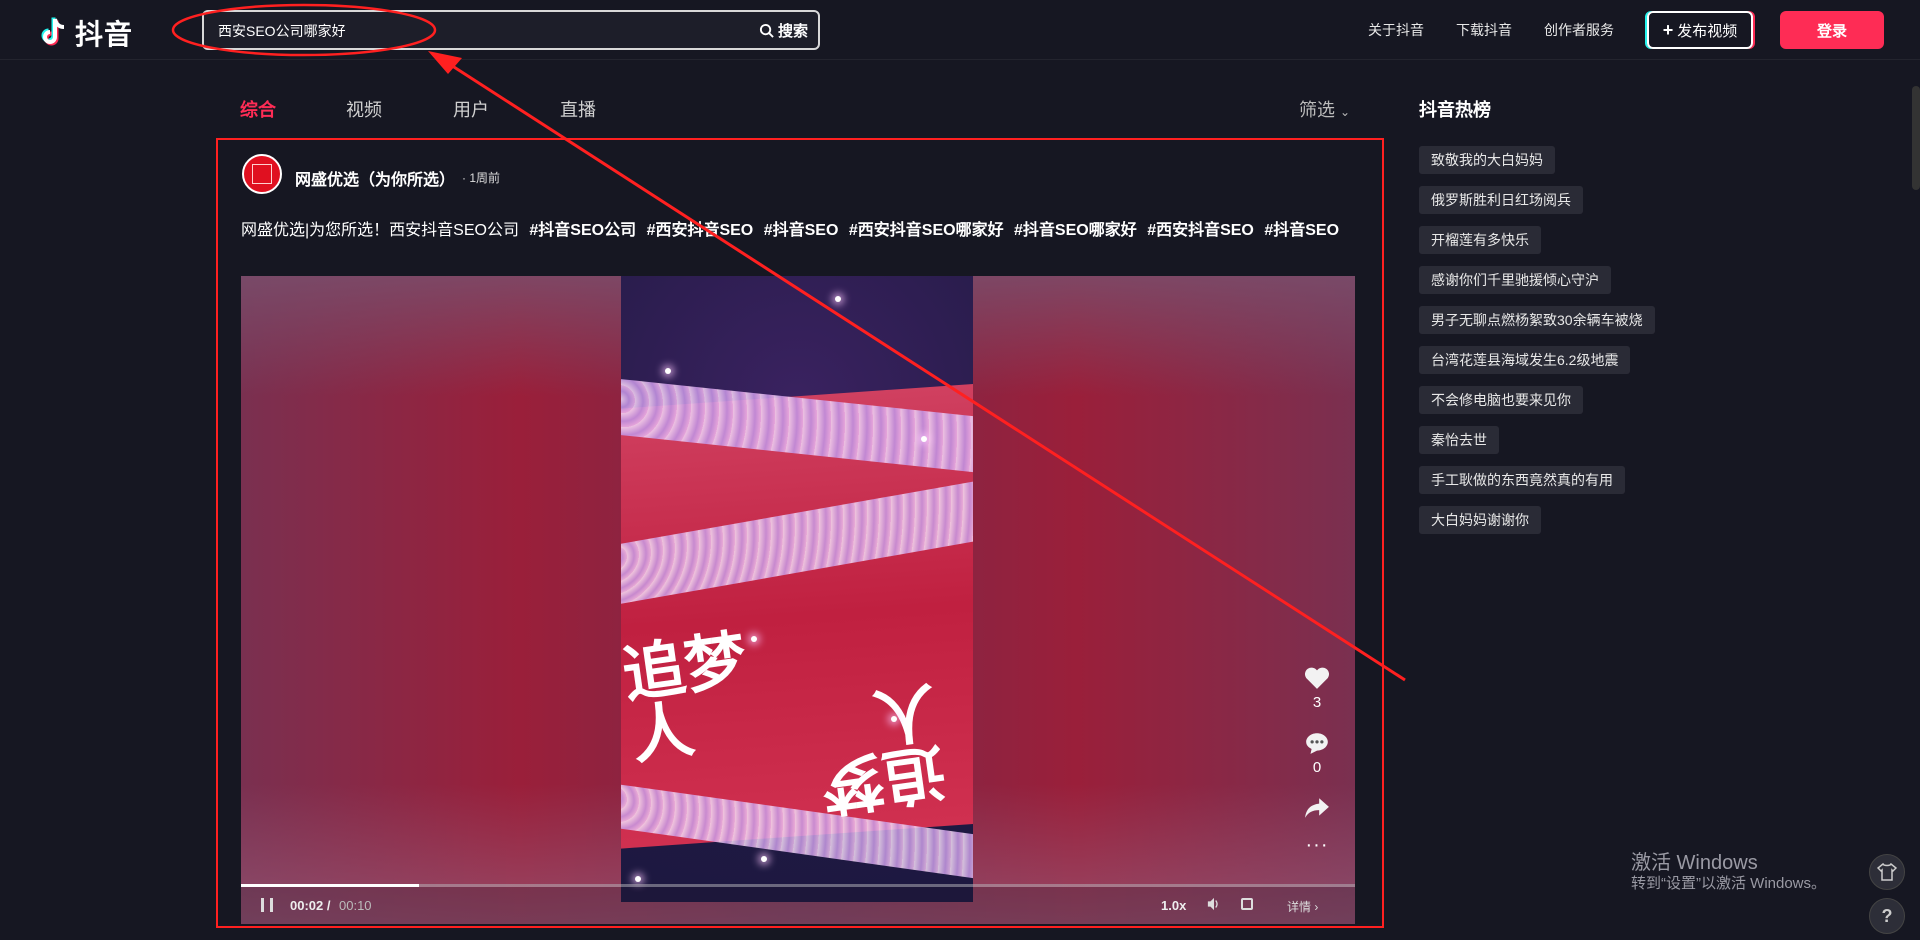 This screenshot has width=1920, height=940. I want to click on hot-list-item: 秦怡去世, so click(1459, 440).